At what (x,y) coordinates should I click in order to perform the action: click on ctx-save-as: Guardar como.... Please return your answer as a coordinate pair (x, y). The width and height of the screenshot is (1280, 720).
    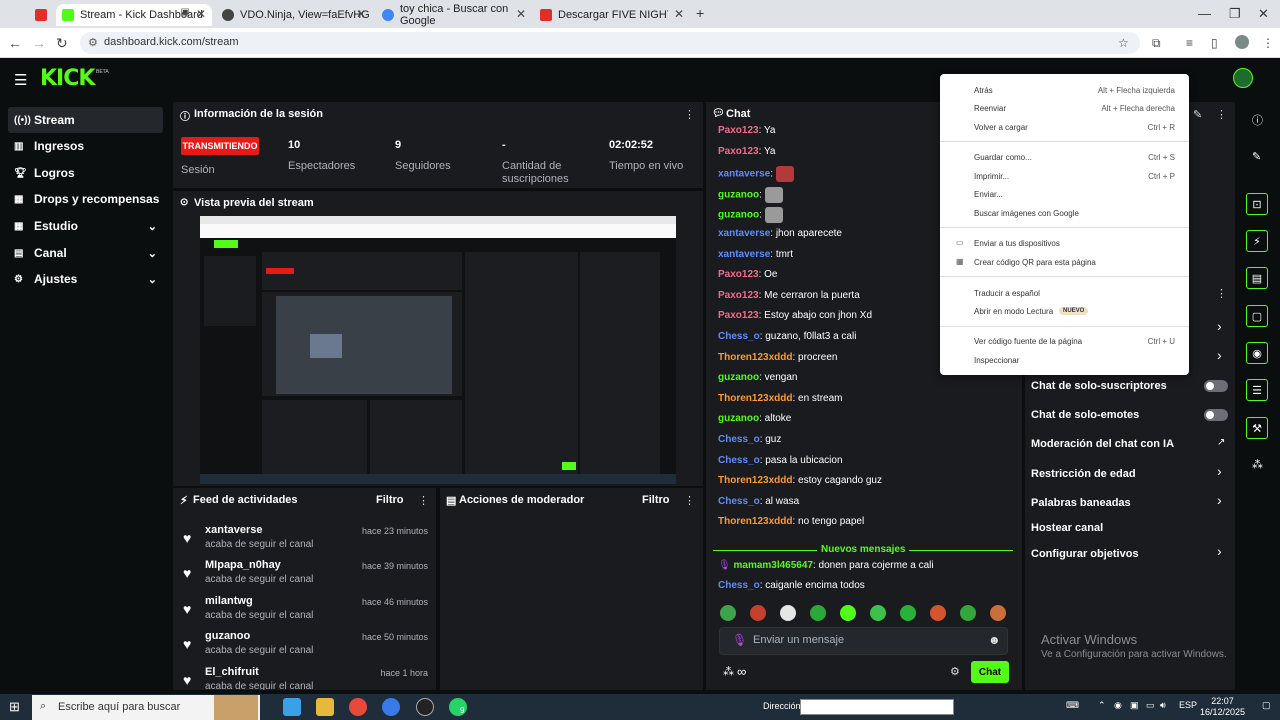
    Looking at the image, I should click on (1003, 157).